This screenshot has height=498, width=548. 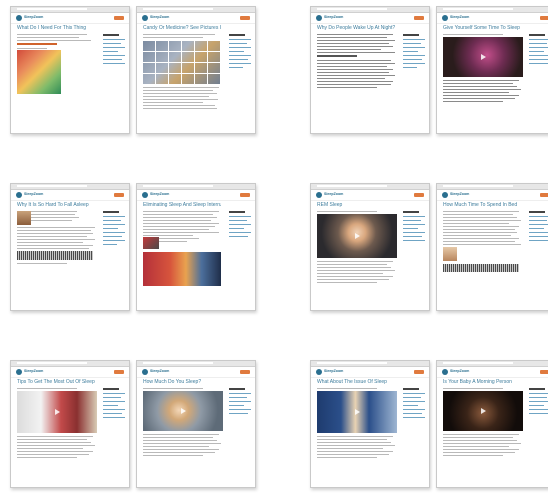 I want to click on page-thumbnail: SleepZoom How Much Time To Spend In Bed, so click(x=492, y=247).